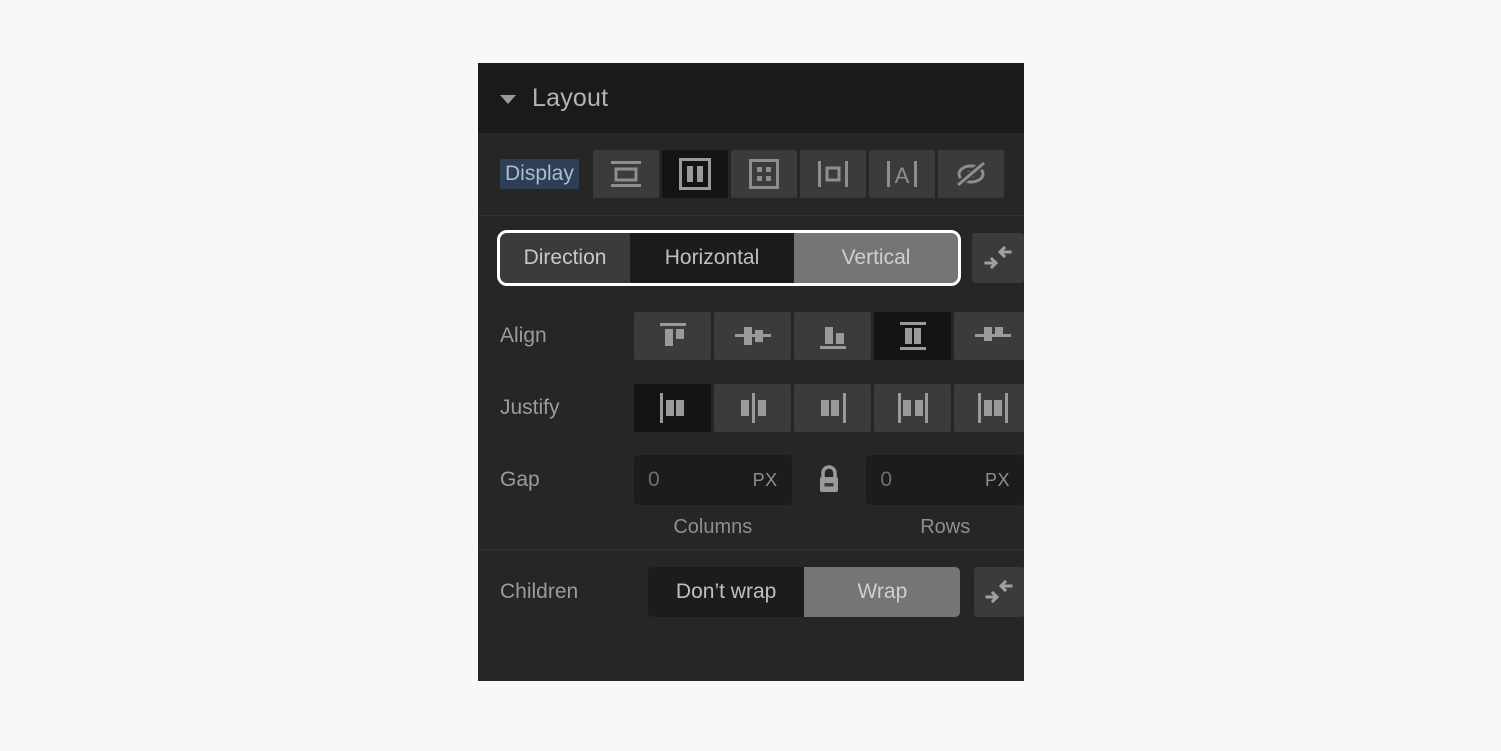  What do you see at coordinates (798, 174) in the screenshot?
I see `display-options-group: A` at bounding box center [798, 174].